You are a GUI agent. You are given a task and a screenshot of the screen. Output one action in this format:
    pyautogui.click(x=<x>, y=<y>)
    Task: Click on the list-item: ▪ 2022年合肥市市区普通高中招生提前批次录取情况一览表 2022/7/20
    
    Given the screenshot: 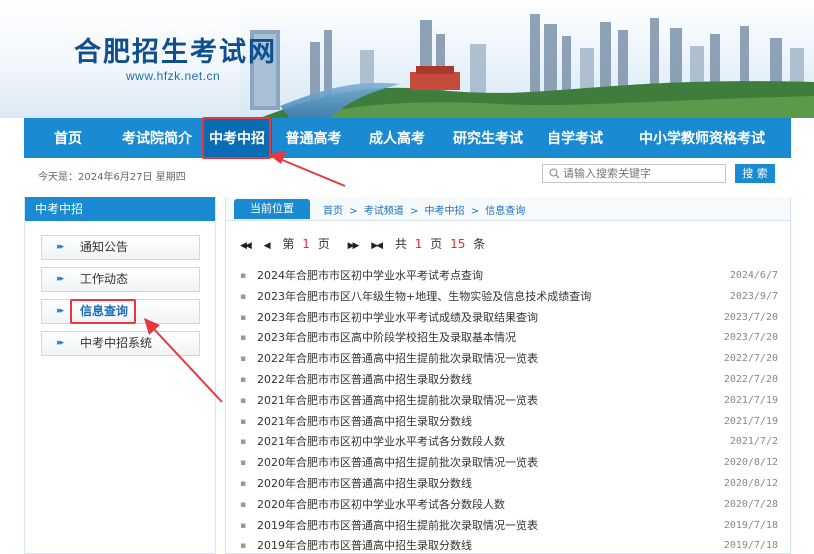 What is the action you would take?
    pyautogui.click(x=509, y=359)
    